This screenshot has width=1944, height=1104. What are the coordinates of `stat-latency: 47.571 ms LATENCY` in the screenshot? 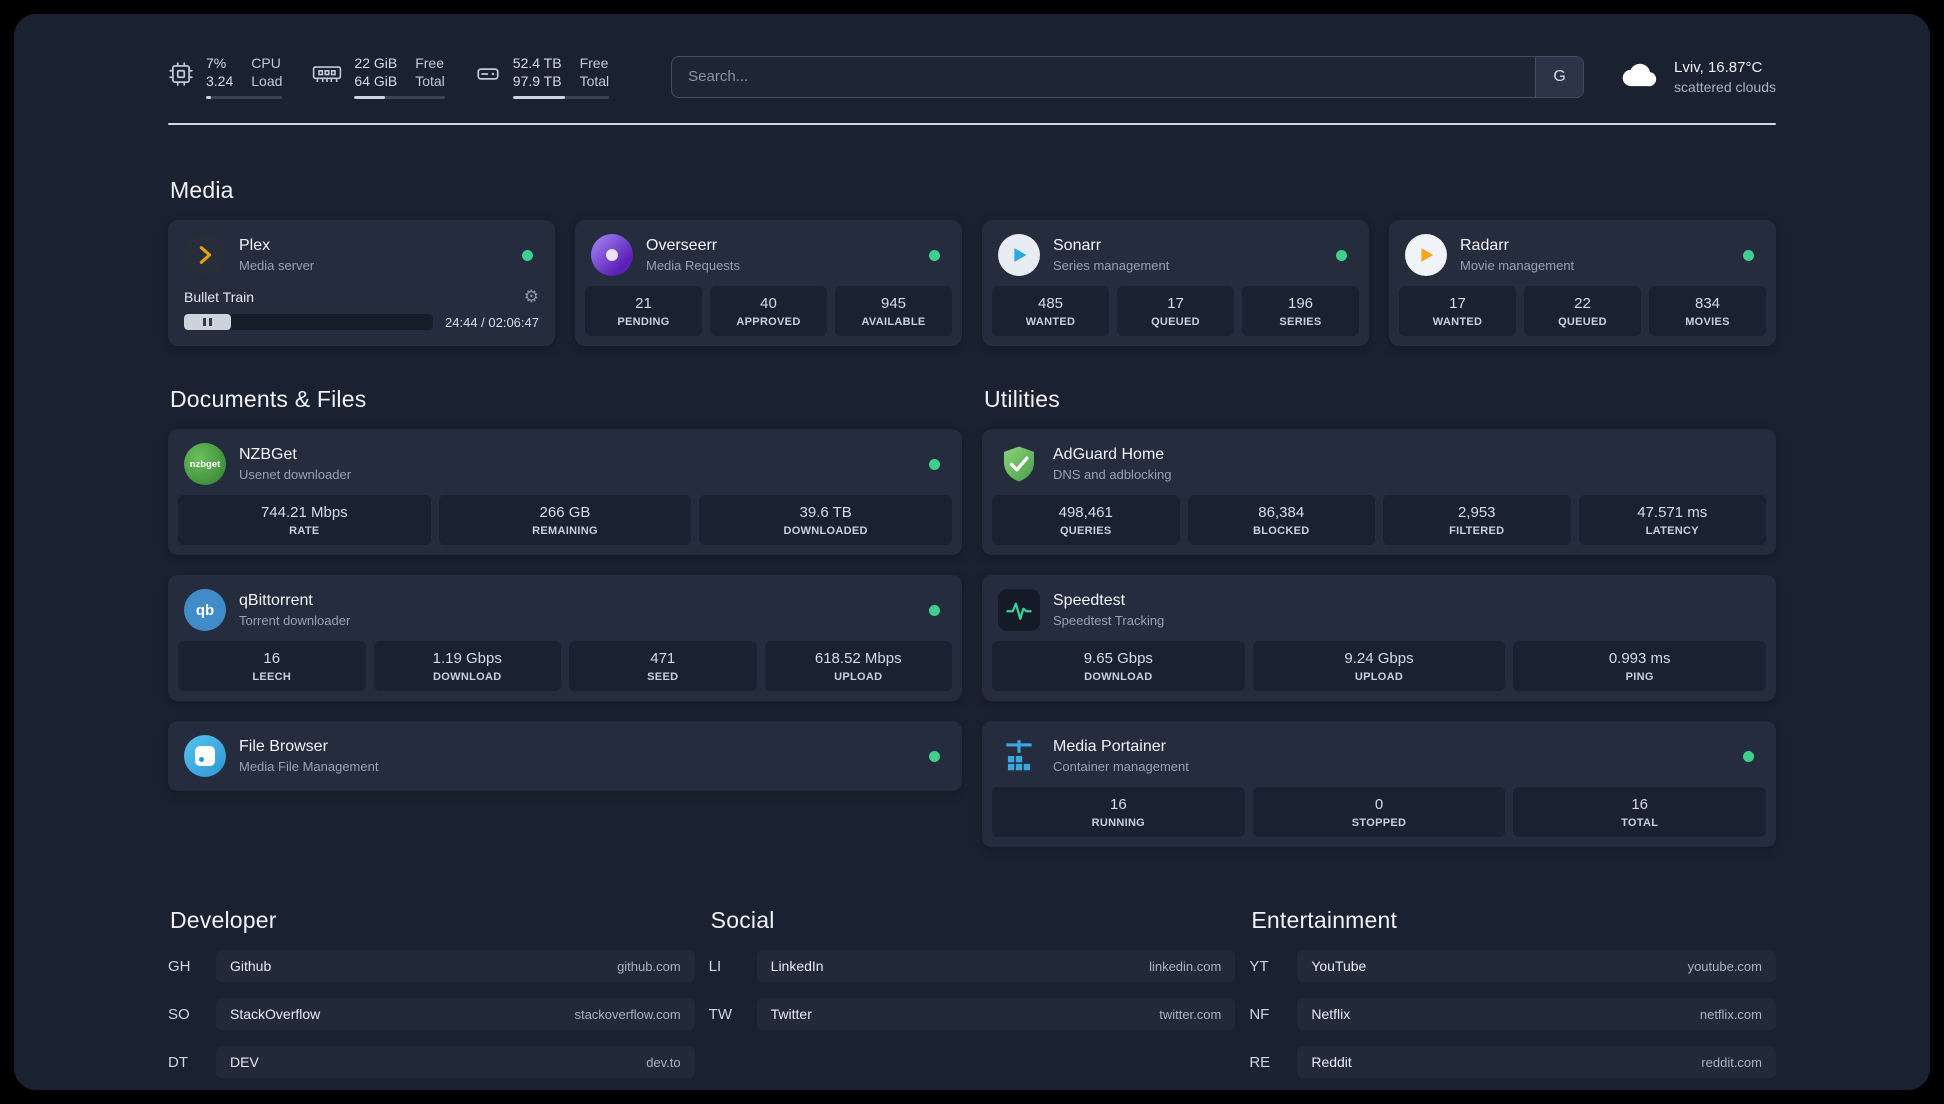 It's located at (1672, 520).